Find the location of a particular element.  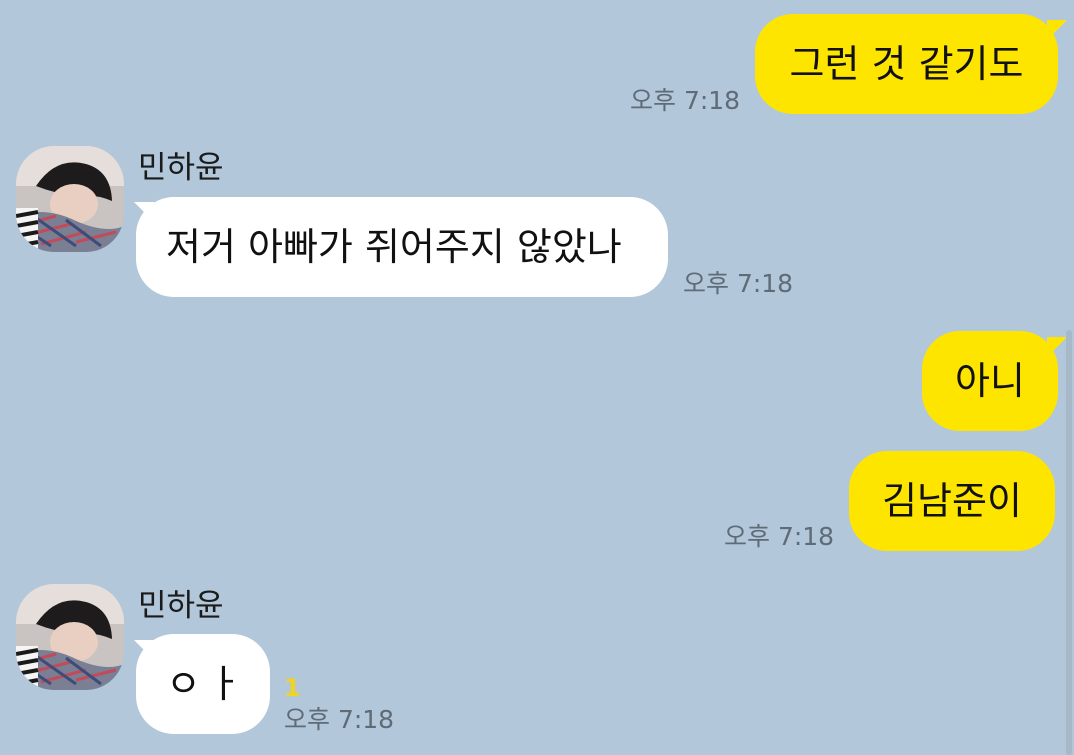

message-text: 아니 is located at coordinates (990, 381).